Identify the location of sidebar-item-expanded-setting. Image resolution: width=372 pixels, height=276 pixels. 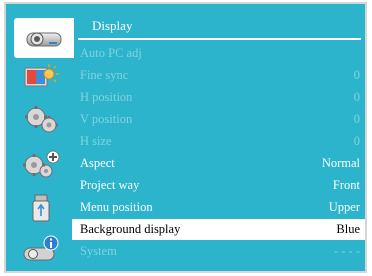
(41, 165).